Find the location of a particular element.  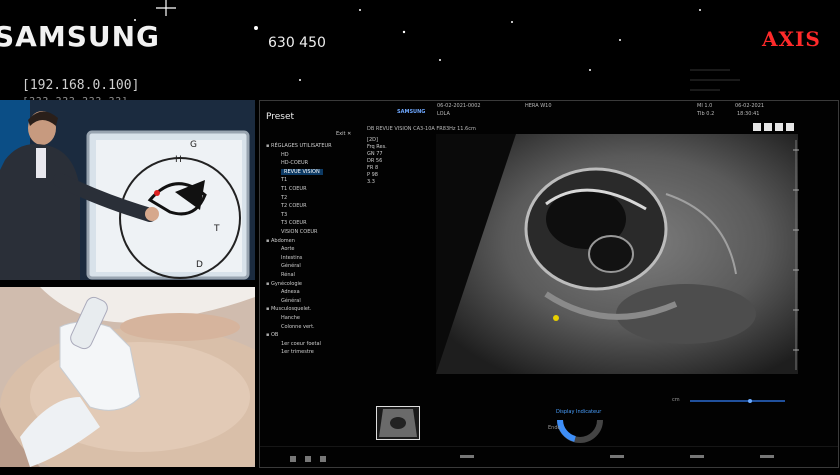

whiteboard-letter: G is located at coordinates (193, 145).